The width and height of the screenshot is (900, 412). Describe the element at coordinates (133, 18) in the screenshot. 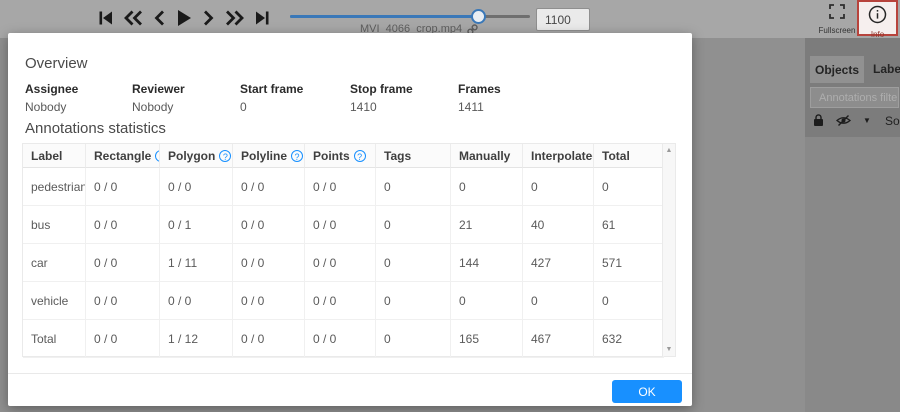

I see `backward-jump-icon` at that location.